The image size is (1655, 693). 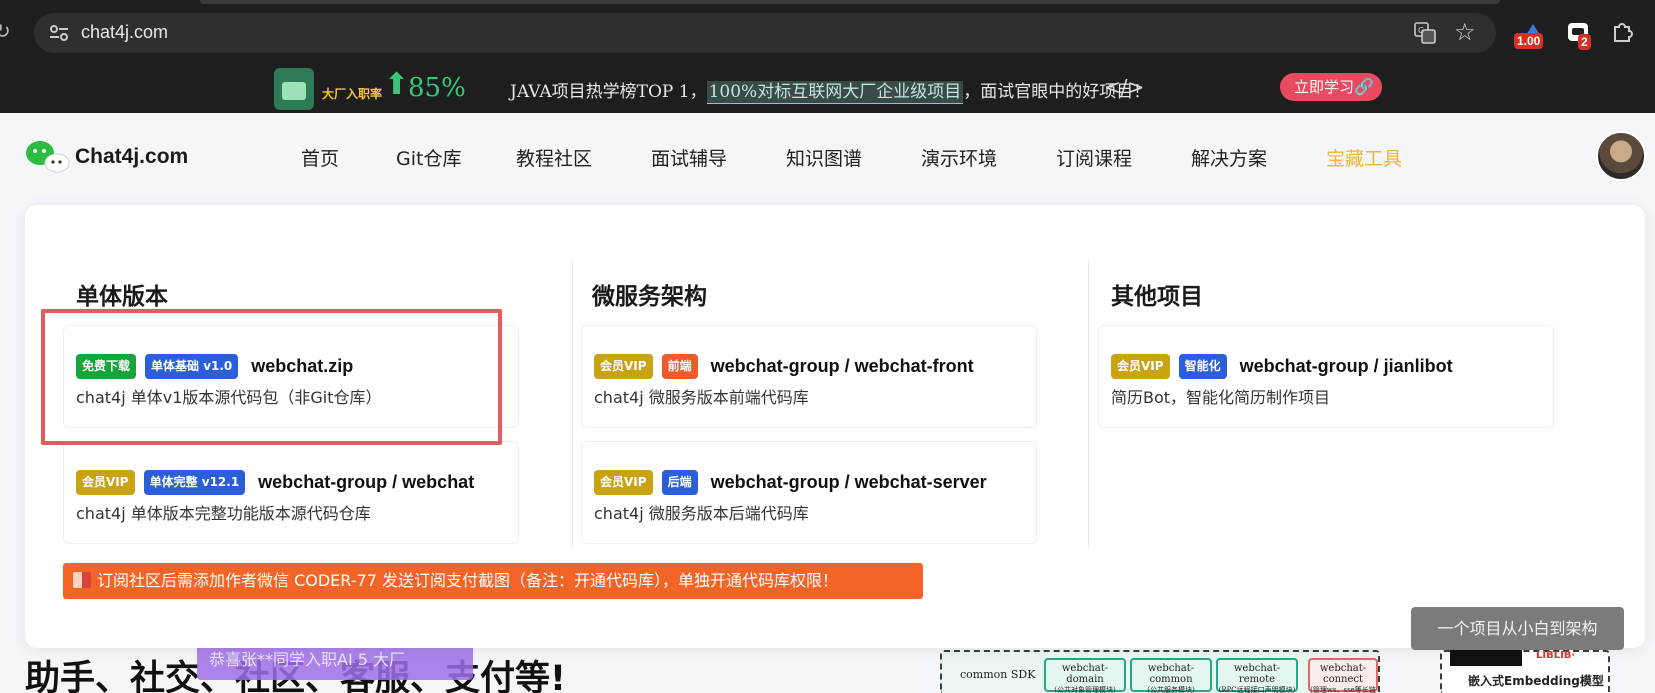 What do you see at coordinates (765, 33) in the screenshot?
I see `address-bar: chat4j.com G ☆` at bounding box center [765, 33].